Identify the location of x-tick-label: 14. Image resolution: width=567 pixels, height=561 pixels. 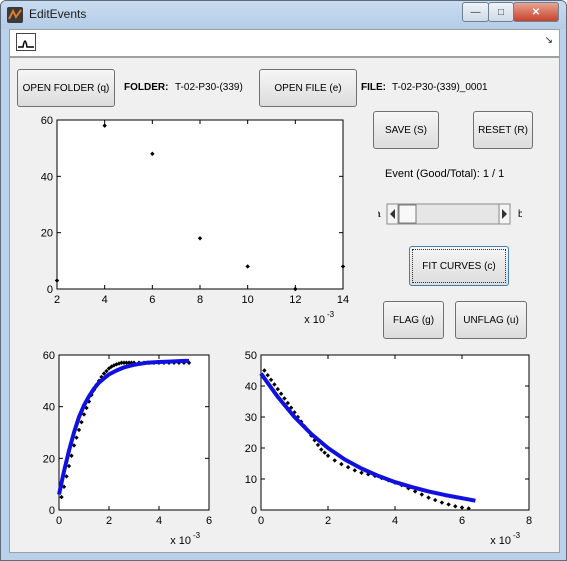
(343, 300).